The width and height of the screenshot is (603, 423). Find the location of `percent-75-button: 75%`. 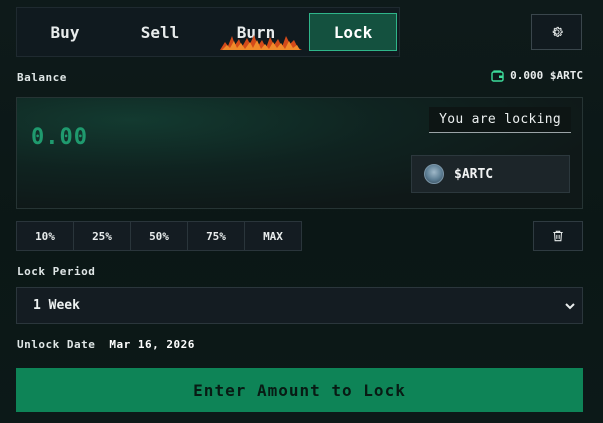

percent-75-button: 75% is located at coordinates (216, 236).